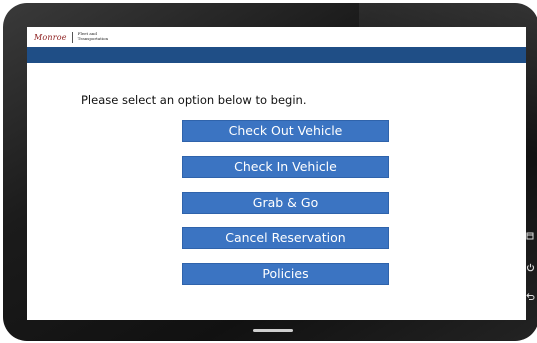 The width and height of the screenshot is (537, 343). Describe the element at coordinates (276, 37) in the screenshot. I see `brand-header: Monroe Fleet and Transportation` at that location.